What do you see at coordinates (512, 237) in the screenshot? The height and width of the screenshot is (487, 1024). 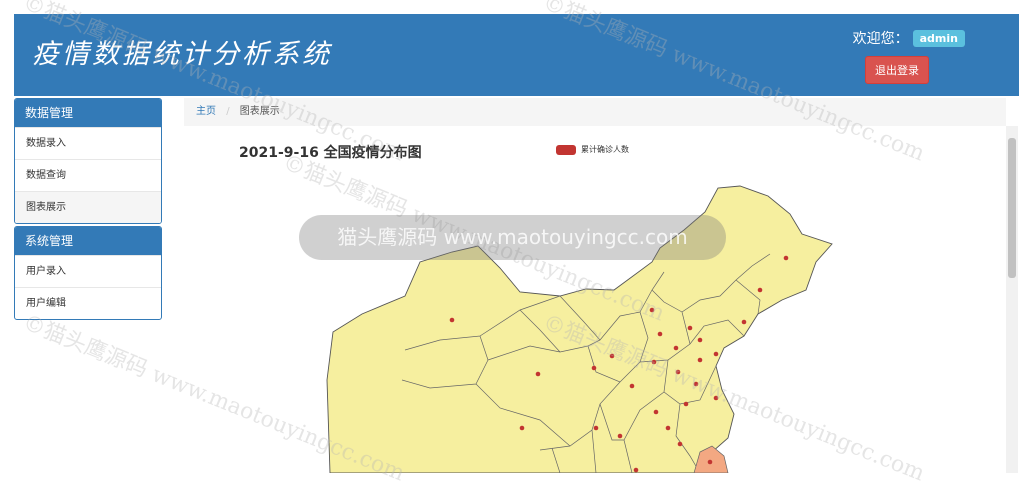 I see `watermark-toast: 猫头鹰源码 www.maotouyingcc.com` at bounding box center [512, 237].